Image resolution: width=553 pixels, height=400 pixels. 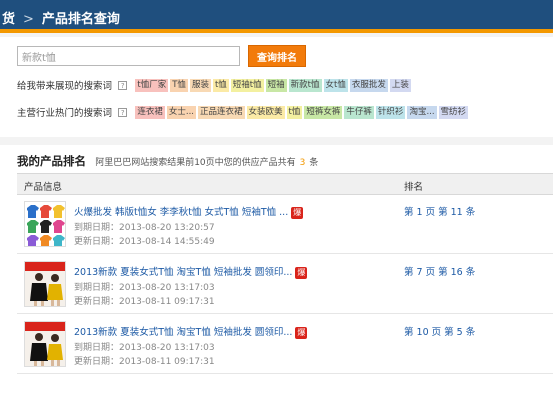 I want to click on keyword-tag: 正品连衣裙, so click(x=221, y=112).